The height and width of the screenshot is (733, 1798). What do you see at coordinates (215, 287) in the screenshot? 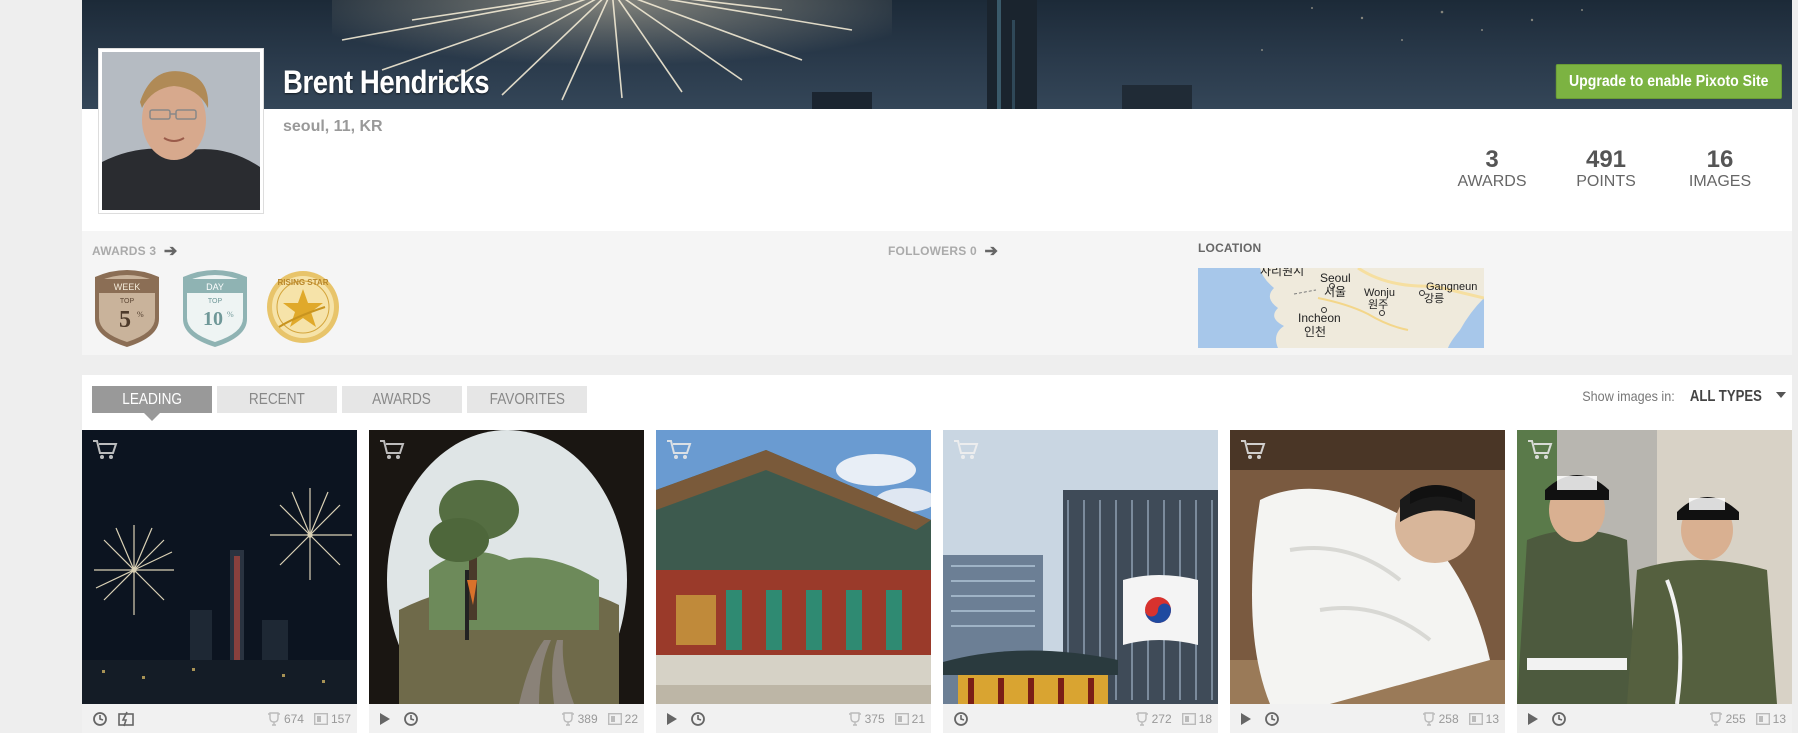
I see `badge-top: DAY` at bounding box center [215, 287].